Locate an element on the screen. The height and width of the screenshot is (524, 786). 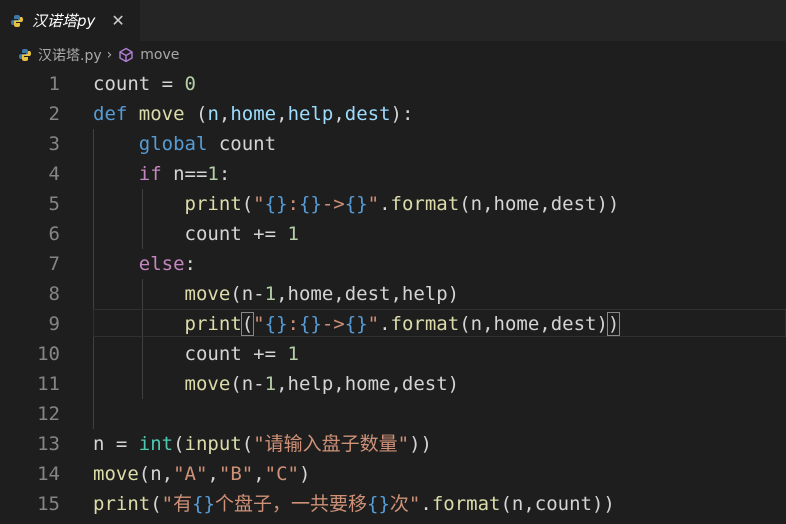
line-number: 10 is located at coordinates (48, 354).